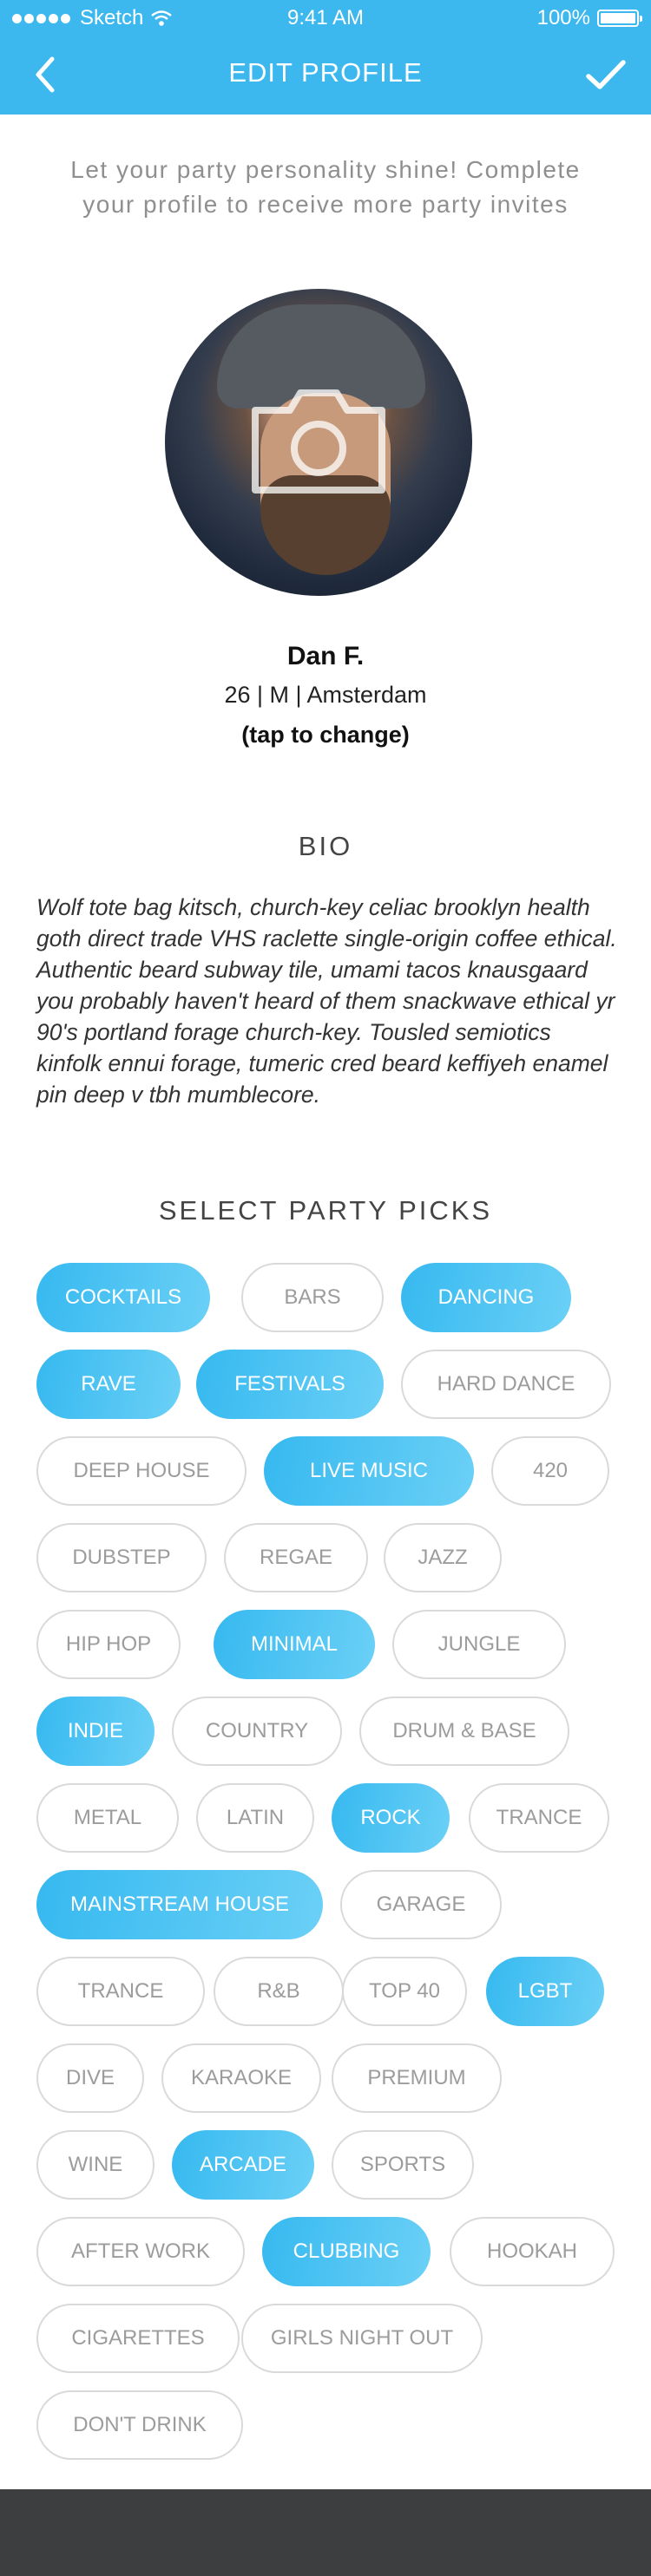  Describe the element at coordinates (121, 1557) in the screenshot. I see `party-pick-chip: DUBSTEP` at that location.